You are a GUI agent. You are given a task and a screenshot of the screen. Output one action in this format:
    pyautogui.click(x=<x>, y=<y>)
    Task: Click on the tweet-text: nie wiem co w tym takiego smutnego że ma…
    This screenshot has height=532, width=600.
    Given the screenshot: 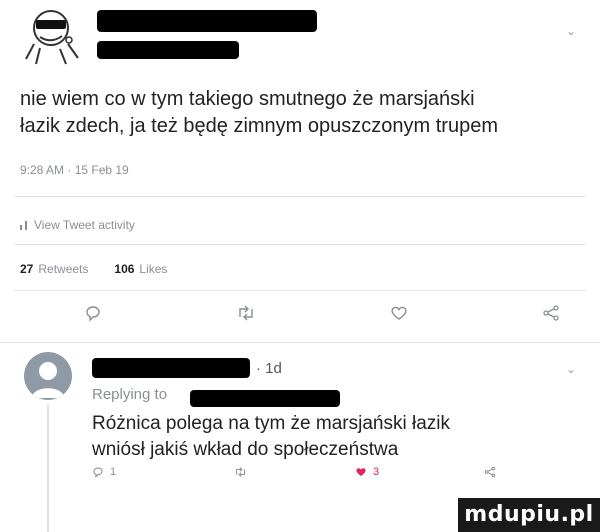 What is the action you would take?
    pyautogui.click(x=259, y=112)
    